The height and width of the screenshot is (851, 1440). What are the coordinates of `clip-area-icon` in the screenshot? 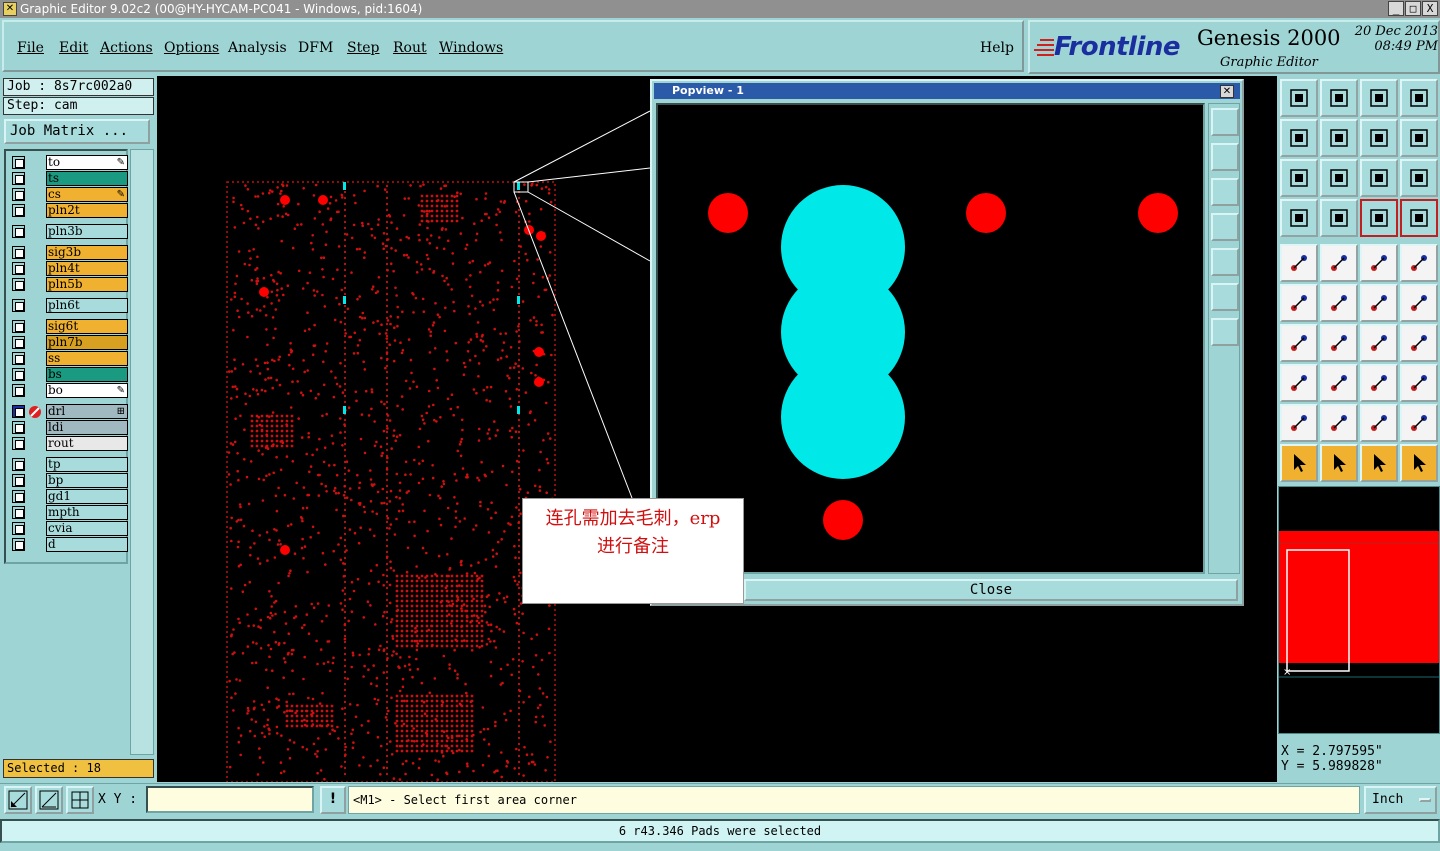 It's located at (1299, 218).